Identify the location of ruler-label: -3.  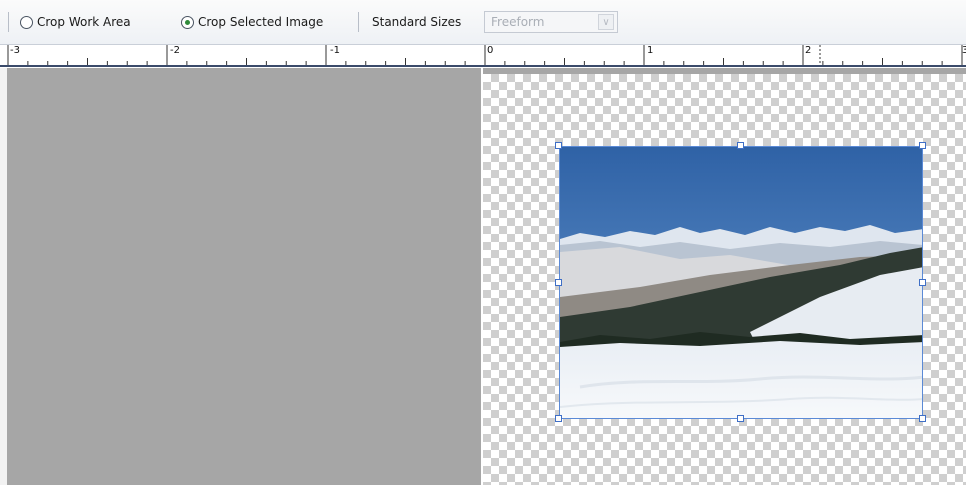
(15, 50).